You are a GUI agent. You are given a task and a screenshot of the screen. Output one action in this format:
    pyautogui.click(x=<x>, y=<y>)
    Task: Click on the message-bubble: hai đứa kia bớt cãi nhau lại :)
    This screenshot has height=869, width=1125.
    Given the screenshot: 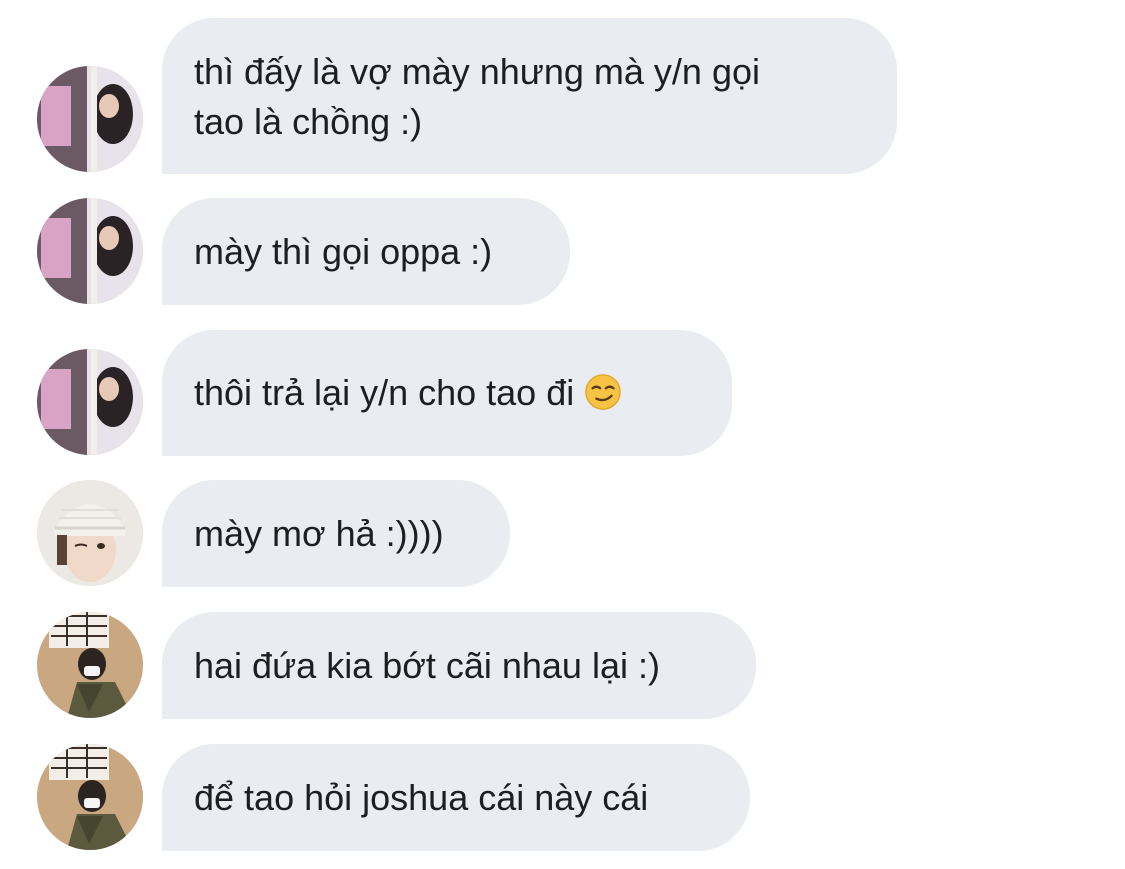 What is the action you would take?
    pyautogui.click(x=459, y=665)
    